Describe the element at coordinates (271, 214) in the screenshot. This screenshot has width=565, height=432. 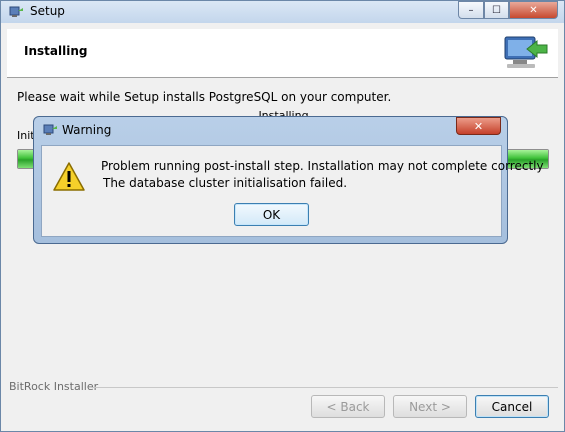
I see `ok-button: OK` at that location.